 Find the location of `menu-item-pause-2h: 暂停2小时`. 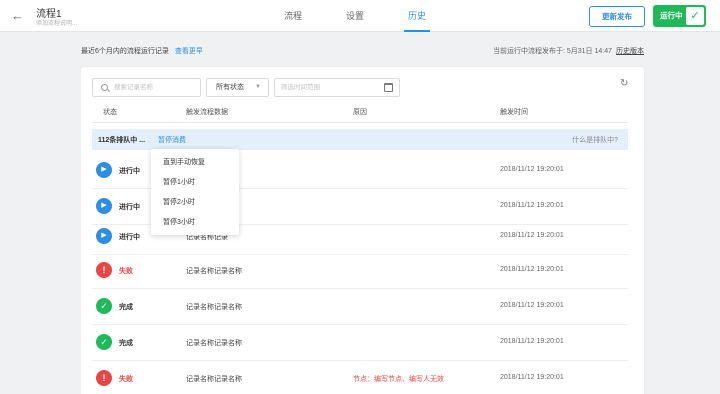

menu-item-pause-2h: 暂停2小时 is located at coordinates (195, 203).